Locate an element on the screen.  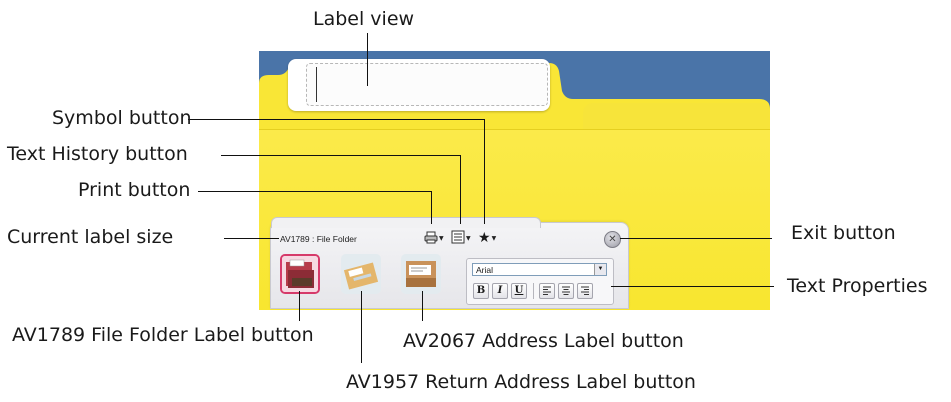
callout-av1789: AV1789 File Folder Label button is located at coordinates (163, 335).